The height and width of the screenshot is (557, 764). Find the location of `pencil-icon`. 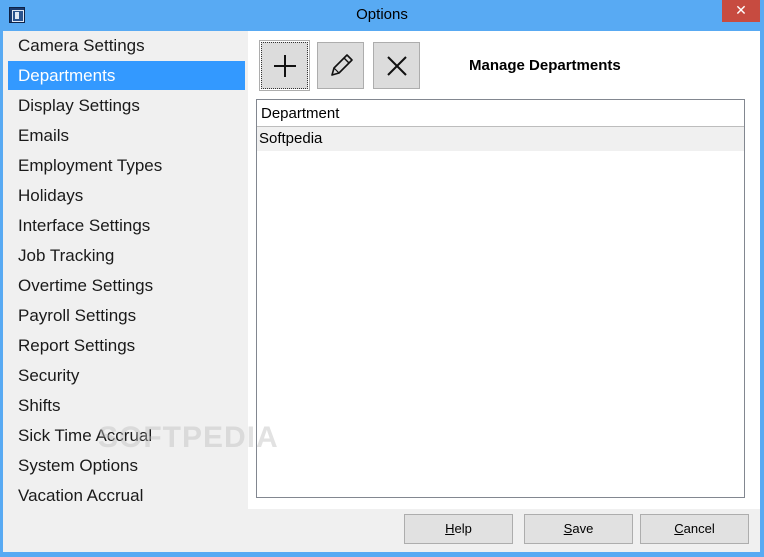

pencil-icon is located at coordinates (341, 64).